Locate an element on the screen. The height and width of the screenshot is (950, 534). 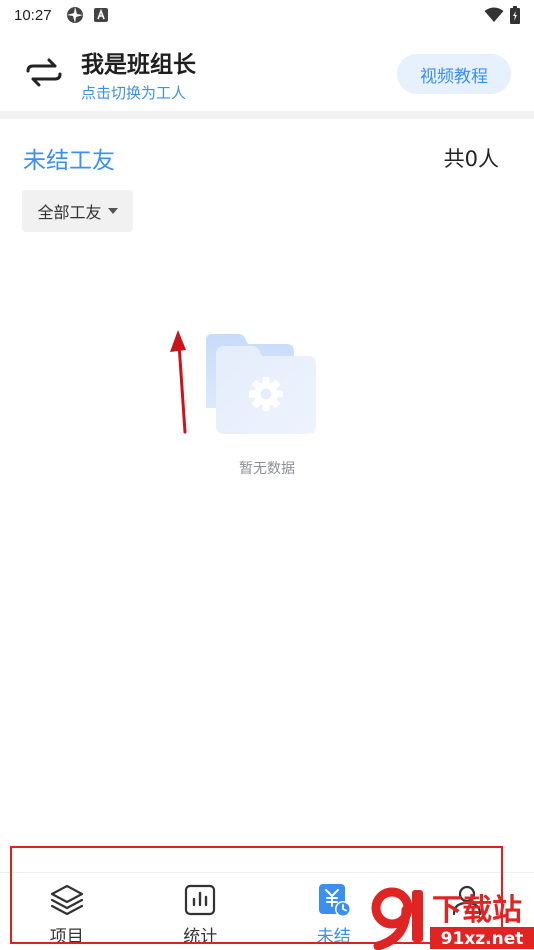
role-title: 我是班组长 is located at coordinates (138, 65).